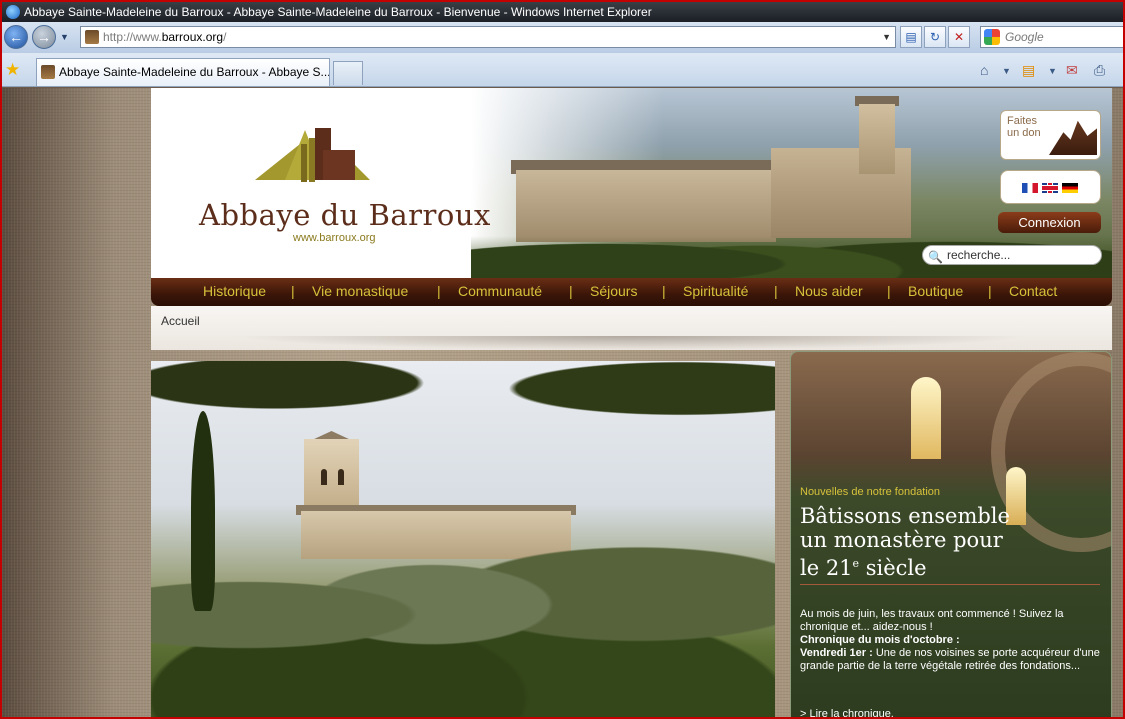 The width and height of the screenshot is (1125, 719). Describe the element at coordinates (893, 568) in the screenshot. I see `panel-title-line3-suffix: siècle` at that location.